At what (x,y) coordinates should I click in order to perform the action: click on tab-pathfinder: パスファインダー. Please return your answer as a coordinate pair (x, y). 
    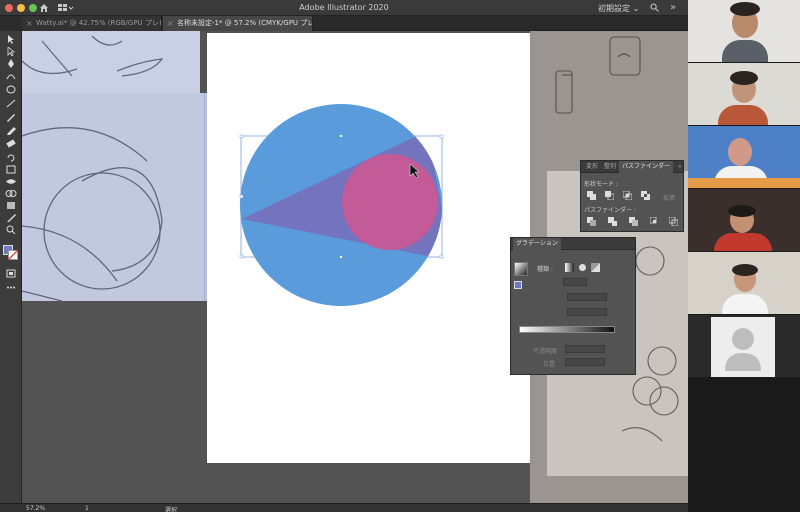
    Looking at the image, I should click on (646, 167).